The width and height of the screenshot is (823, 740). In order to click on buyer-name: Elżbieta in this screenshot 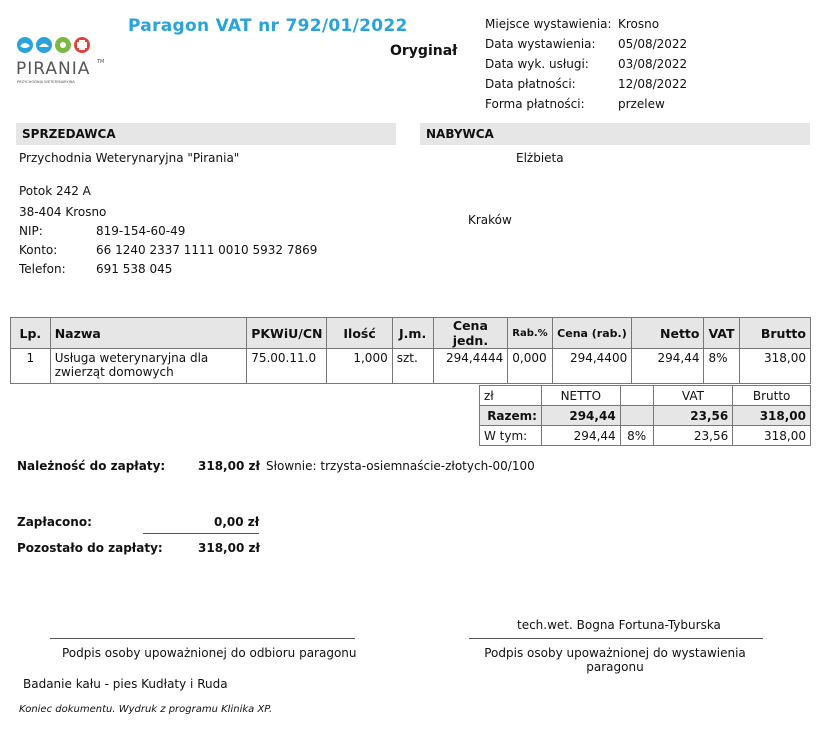, I will do `click(540, 158)`.